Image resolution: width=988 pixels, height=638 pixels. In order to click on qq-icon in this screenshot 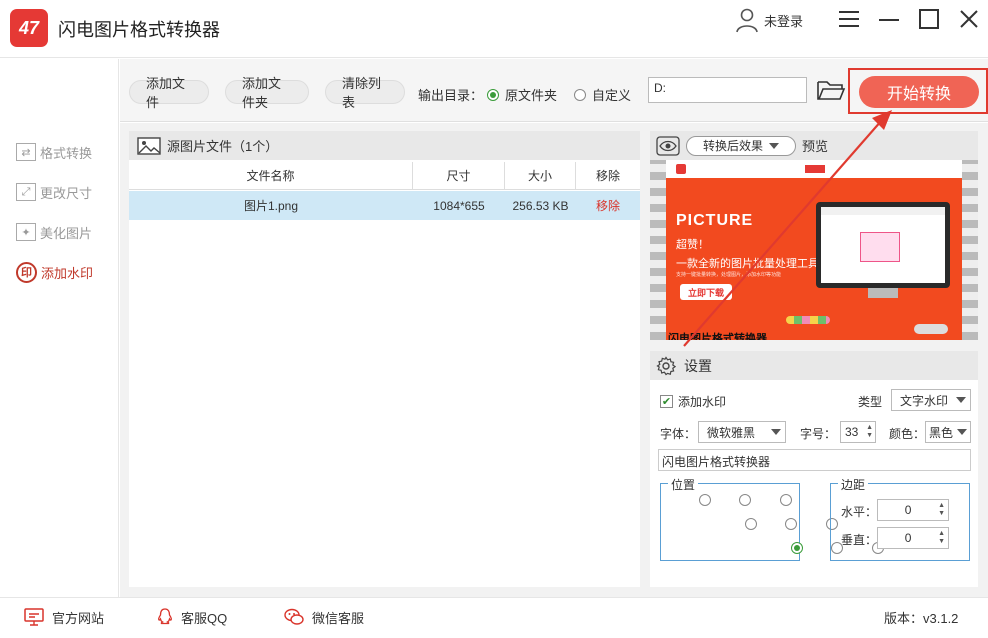, I will do `click(165, 616)`.